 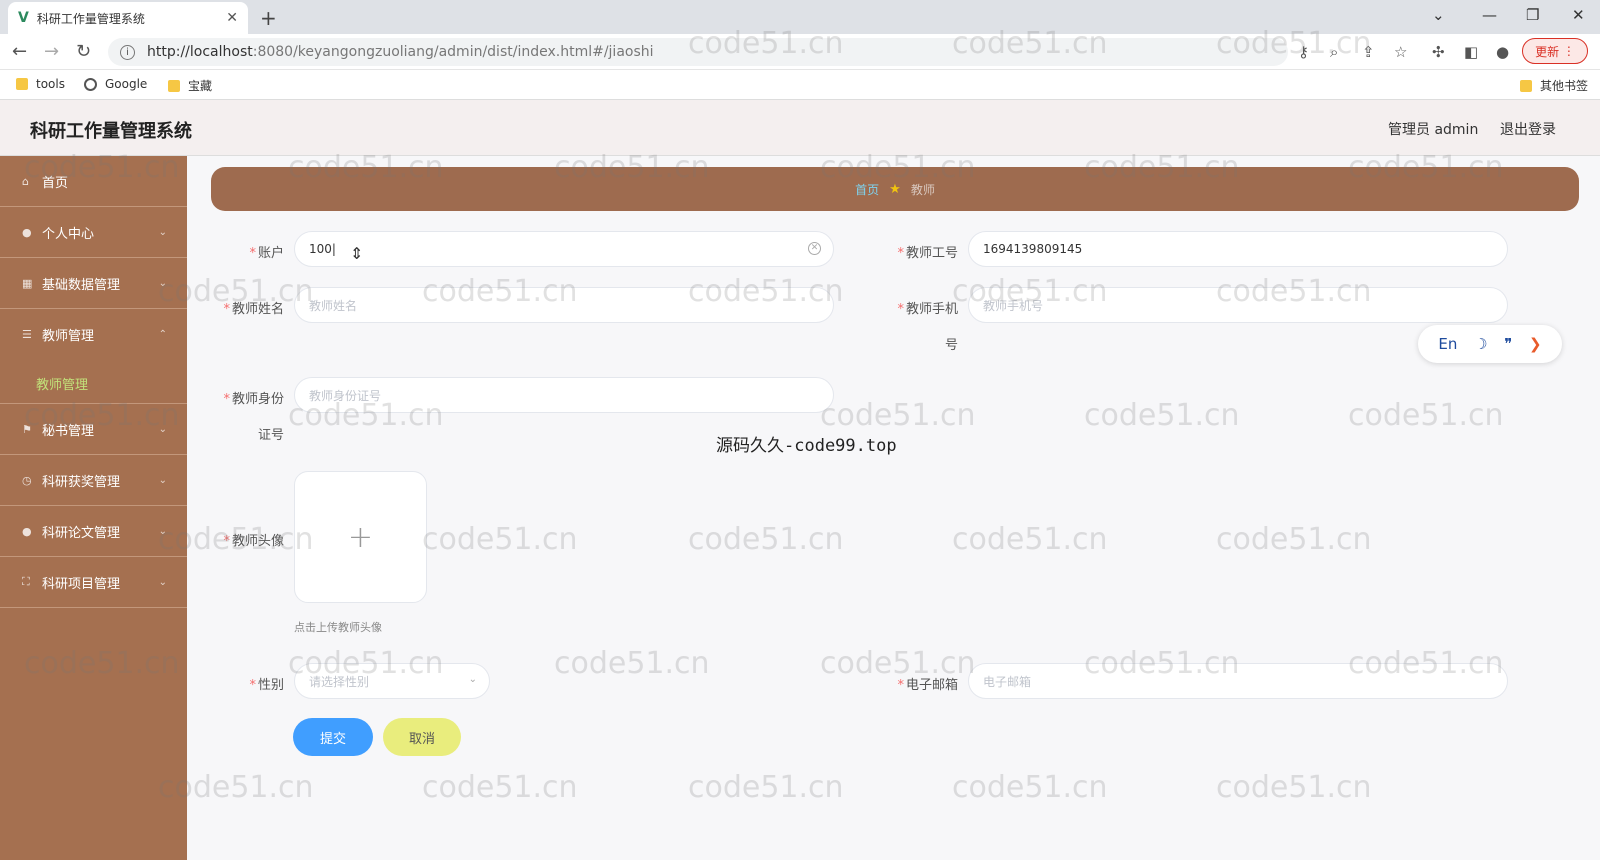 I want to click on clock-icon: ◷, so click(x=27, y=480).